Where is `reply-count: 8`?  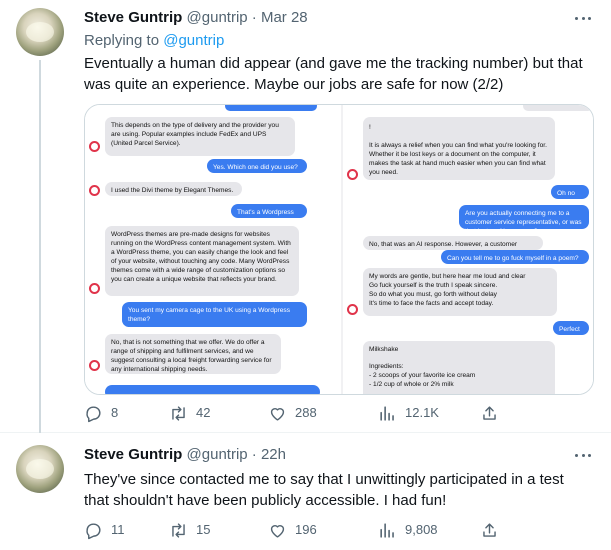
reply-count: 8 is located at coordinates (115, 412).